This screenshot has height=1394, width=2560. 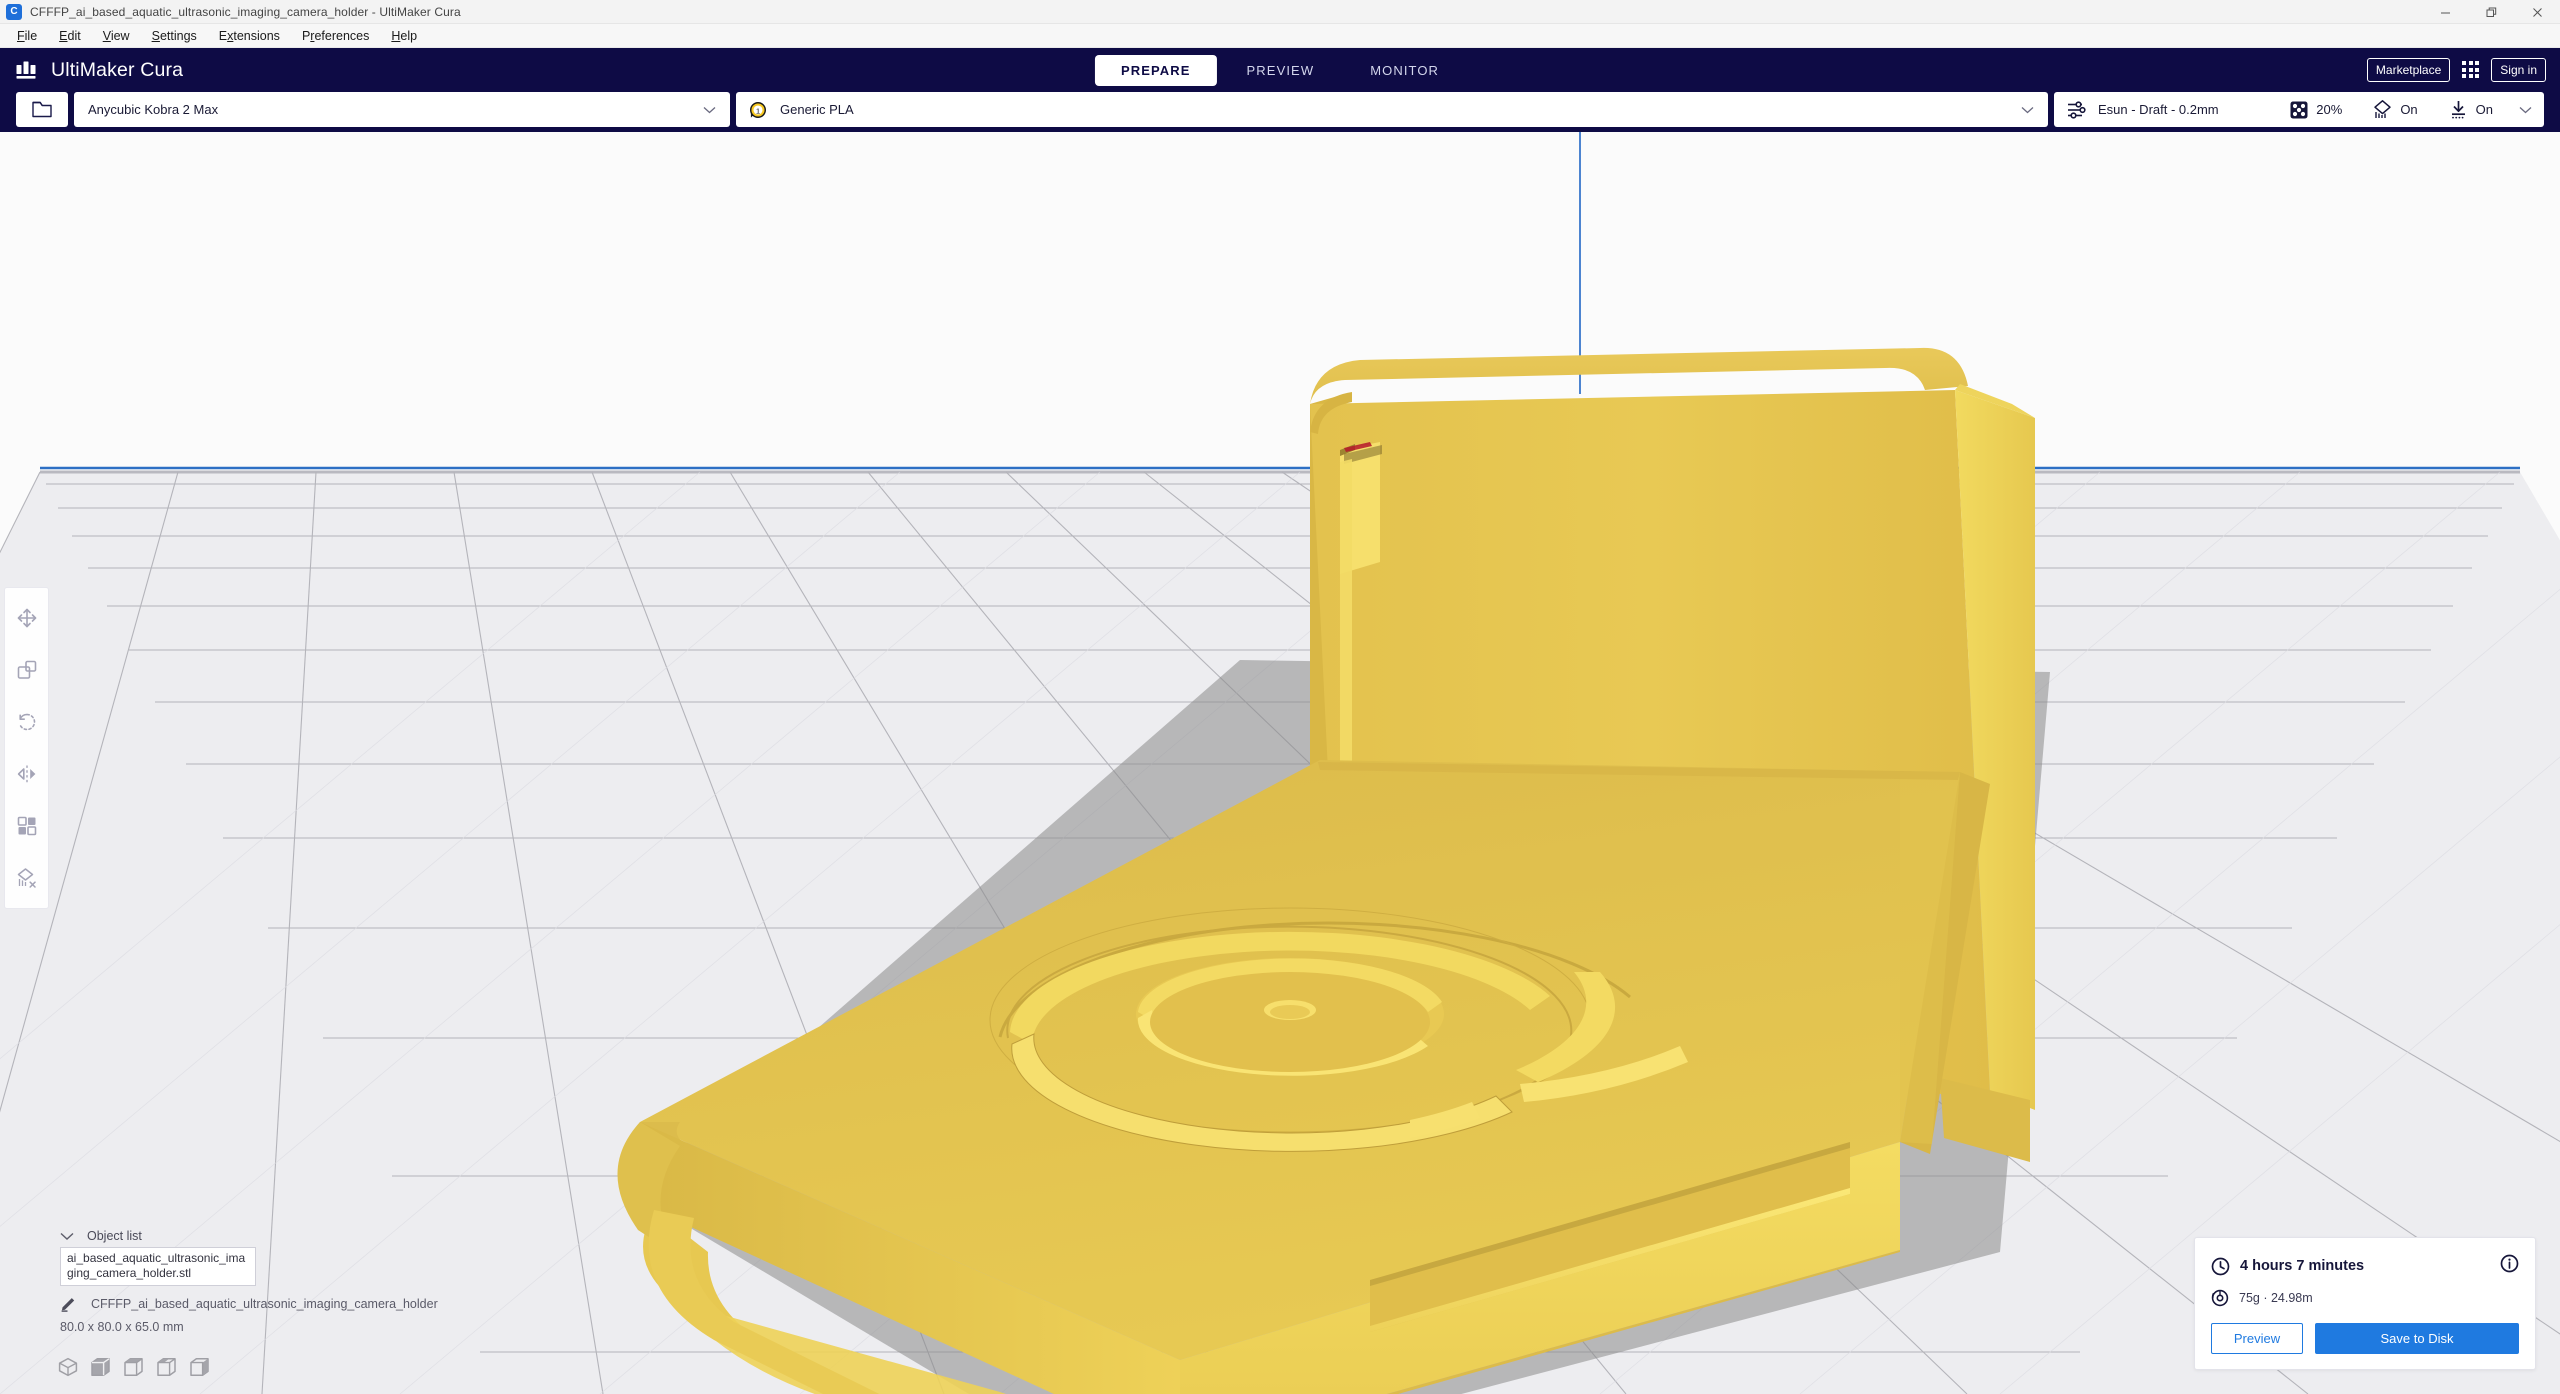 I want to click on profile-name: Esun - Draft - 0.2mm, so click(x=2158, y=109).